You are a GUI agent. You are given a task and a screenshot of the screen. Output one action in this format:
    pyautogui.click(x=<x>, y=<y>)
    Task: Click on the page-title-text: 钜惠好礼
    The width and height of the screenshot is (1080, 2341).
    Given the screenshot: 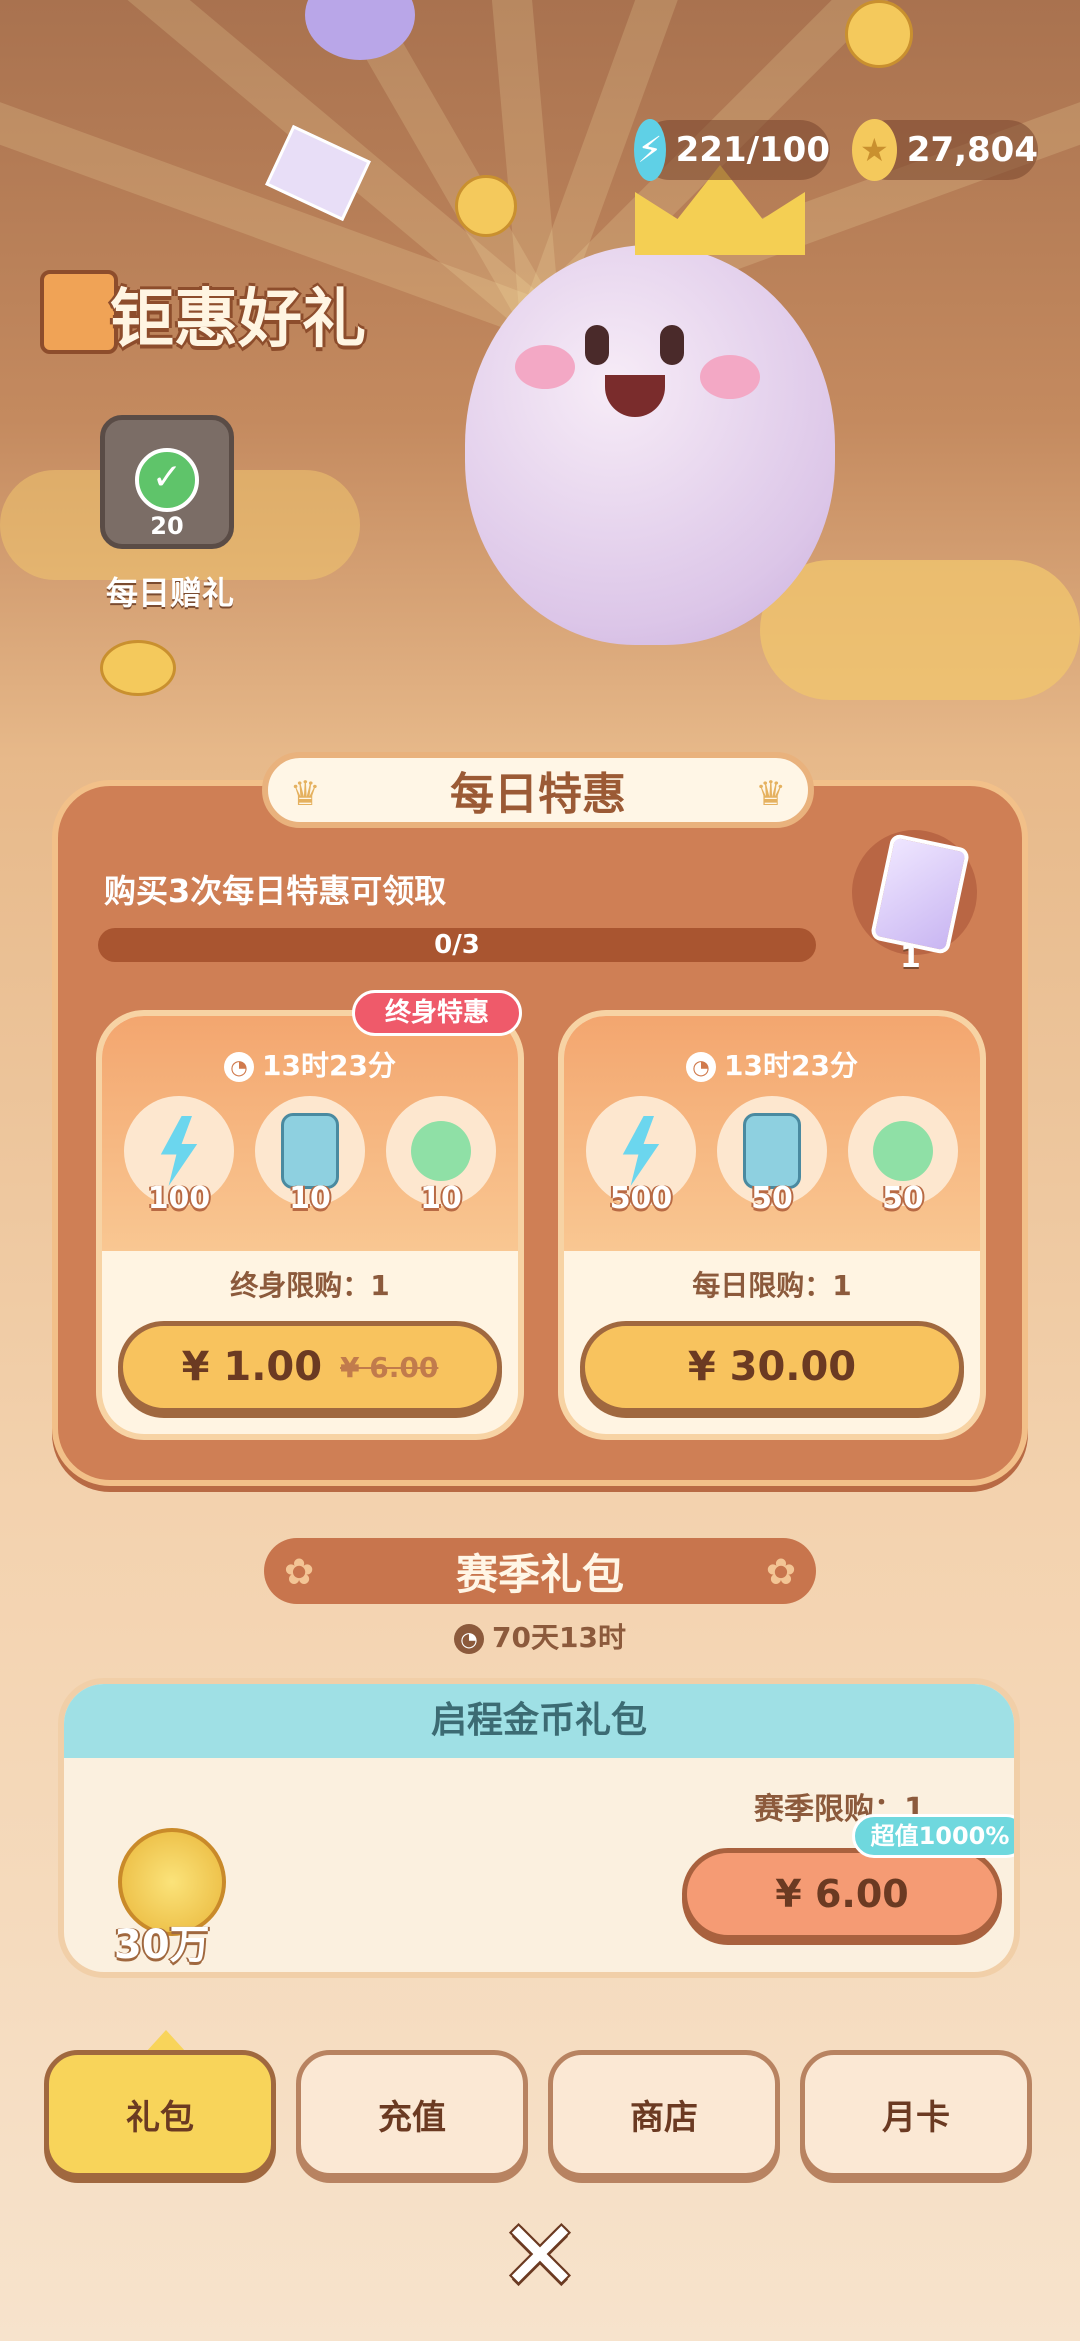 What is the action you would take?
    pyautogui.click(x=238, y=320)
    